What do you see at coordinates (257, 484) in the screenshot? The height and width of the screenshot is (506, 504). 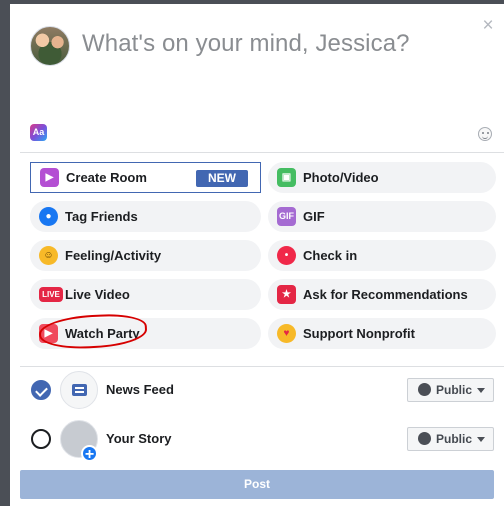 I see `post-button: Post` at bounding box center [257, 484].